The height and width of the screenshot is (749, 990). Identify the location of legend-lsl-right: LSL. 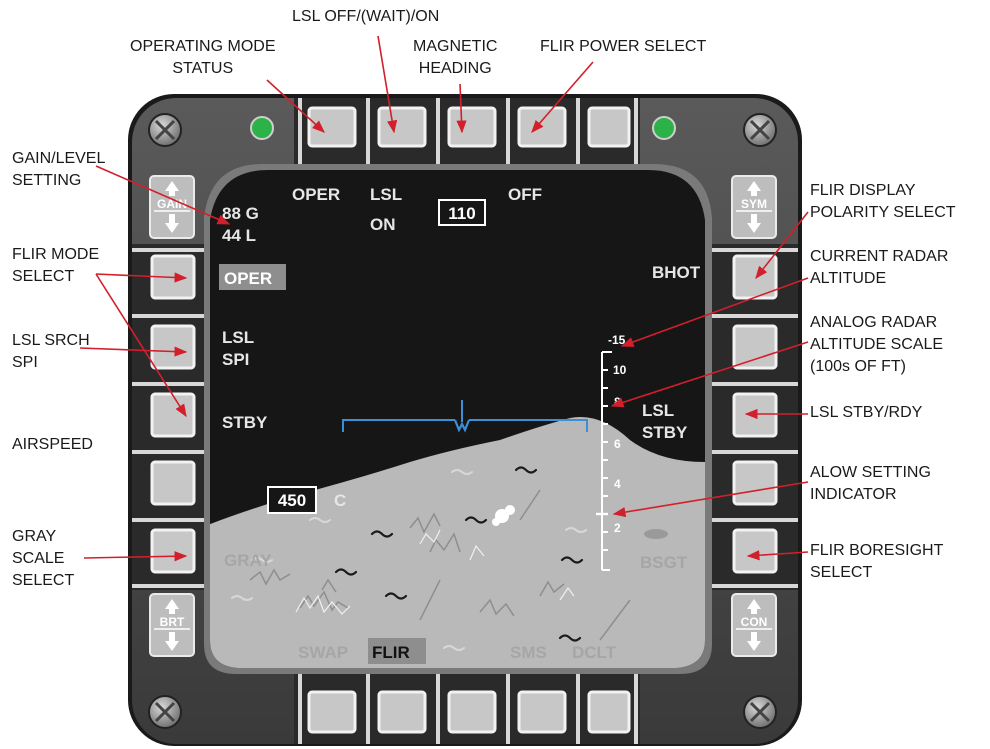
(658, 410).